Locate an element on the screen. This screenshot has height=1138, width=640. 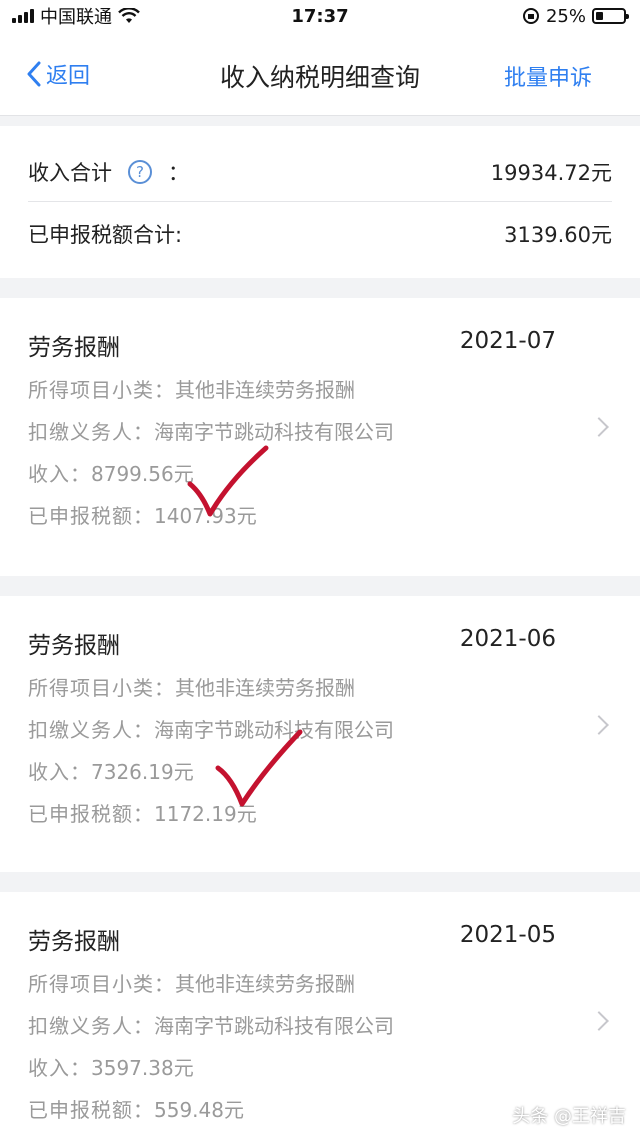
record-tax: 已申报税额：1407.93元 is located at coordinates (142, 514).